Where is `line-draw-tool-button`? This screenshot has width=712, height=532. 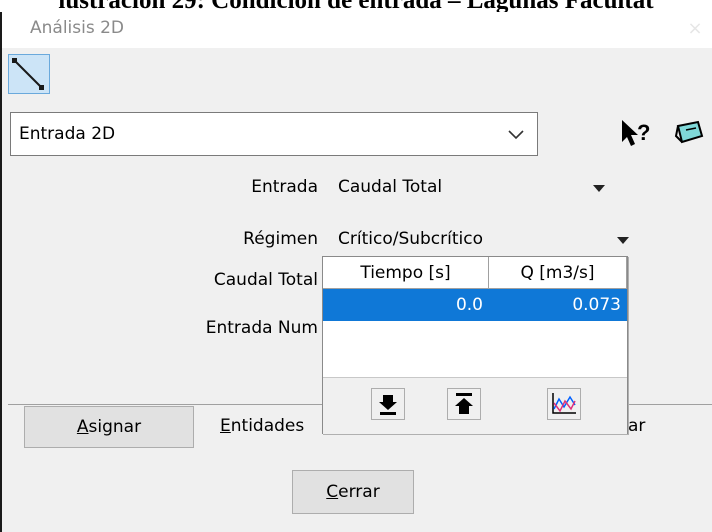 line-draw-tool-button is located at coordinates (29, 74).